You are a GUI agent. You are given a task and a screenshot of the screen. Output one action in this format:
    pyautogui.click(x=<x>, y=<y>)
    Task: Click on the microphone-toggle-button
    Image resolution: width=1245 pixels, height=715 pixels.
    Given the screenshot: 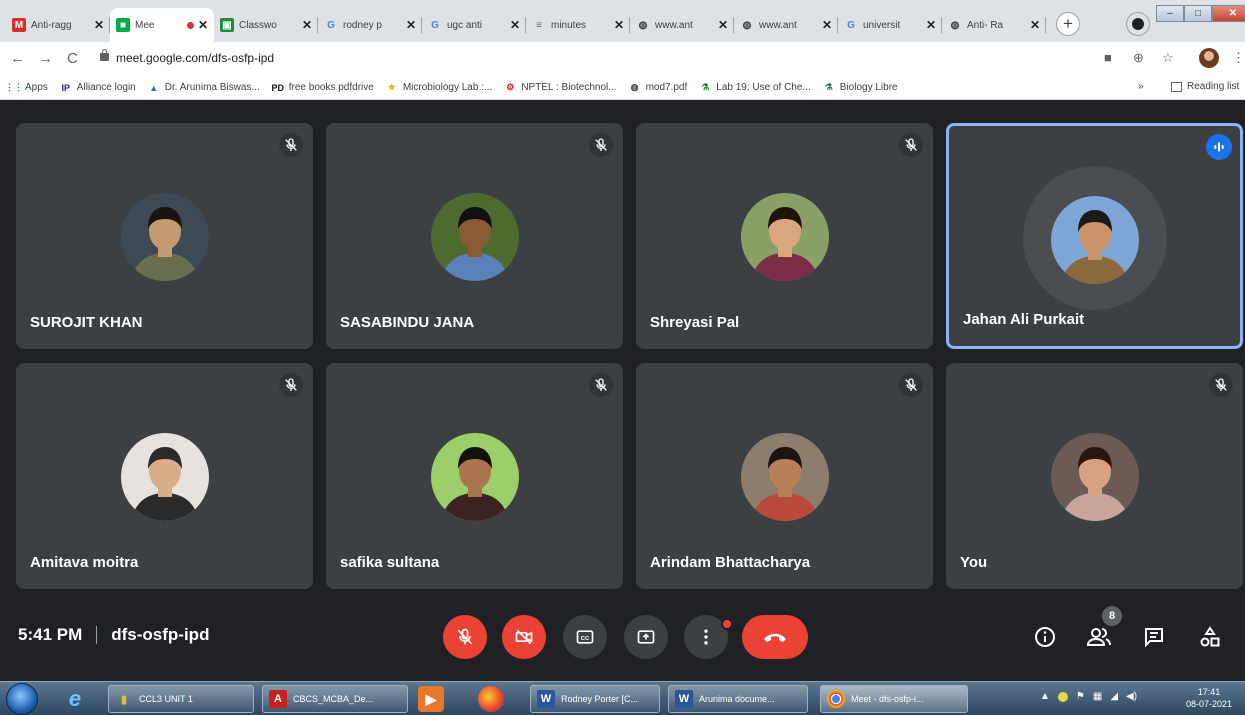 What is the action you would take?
    pyautogui.click(x=465, y=637)
    